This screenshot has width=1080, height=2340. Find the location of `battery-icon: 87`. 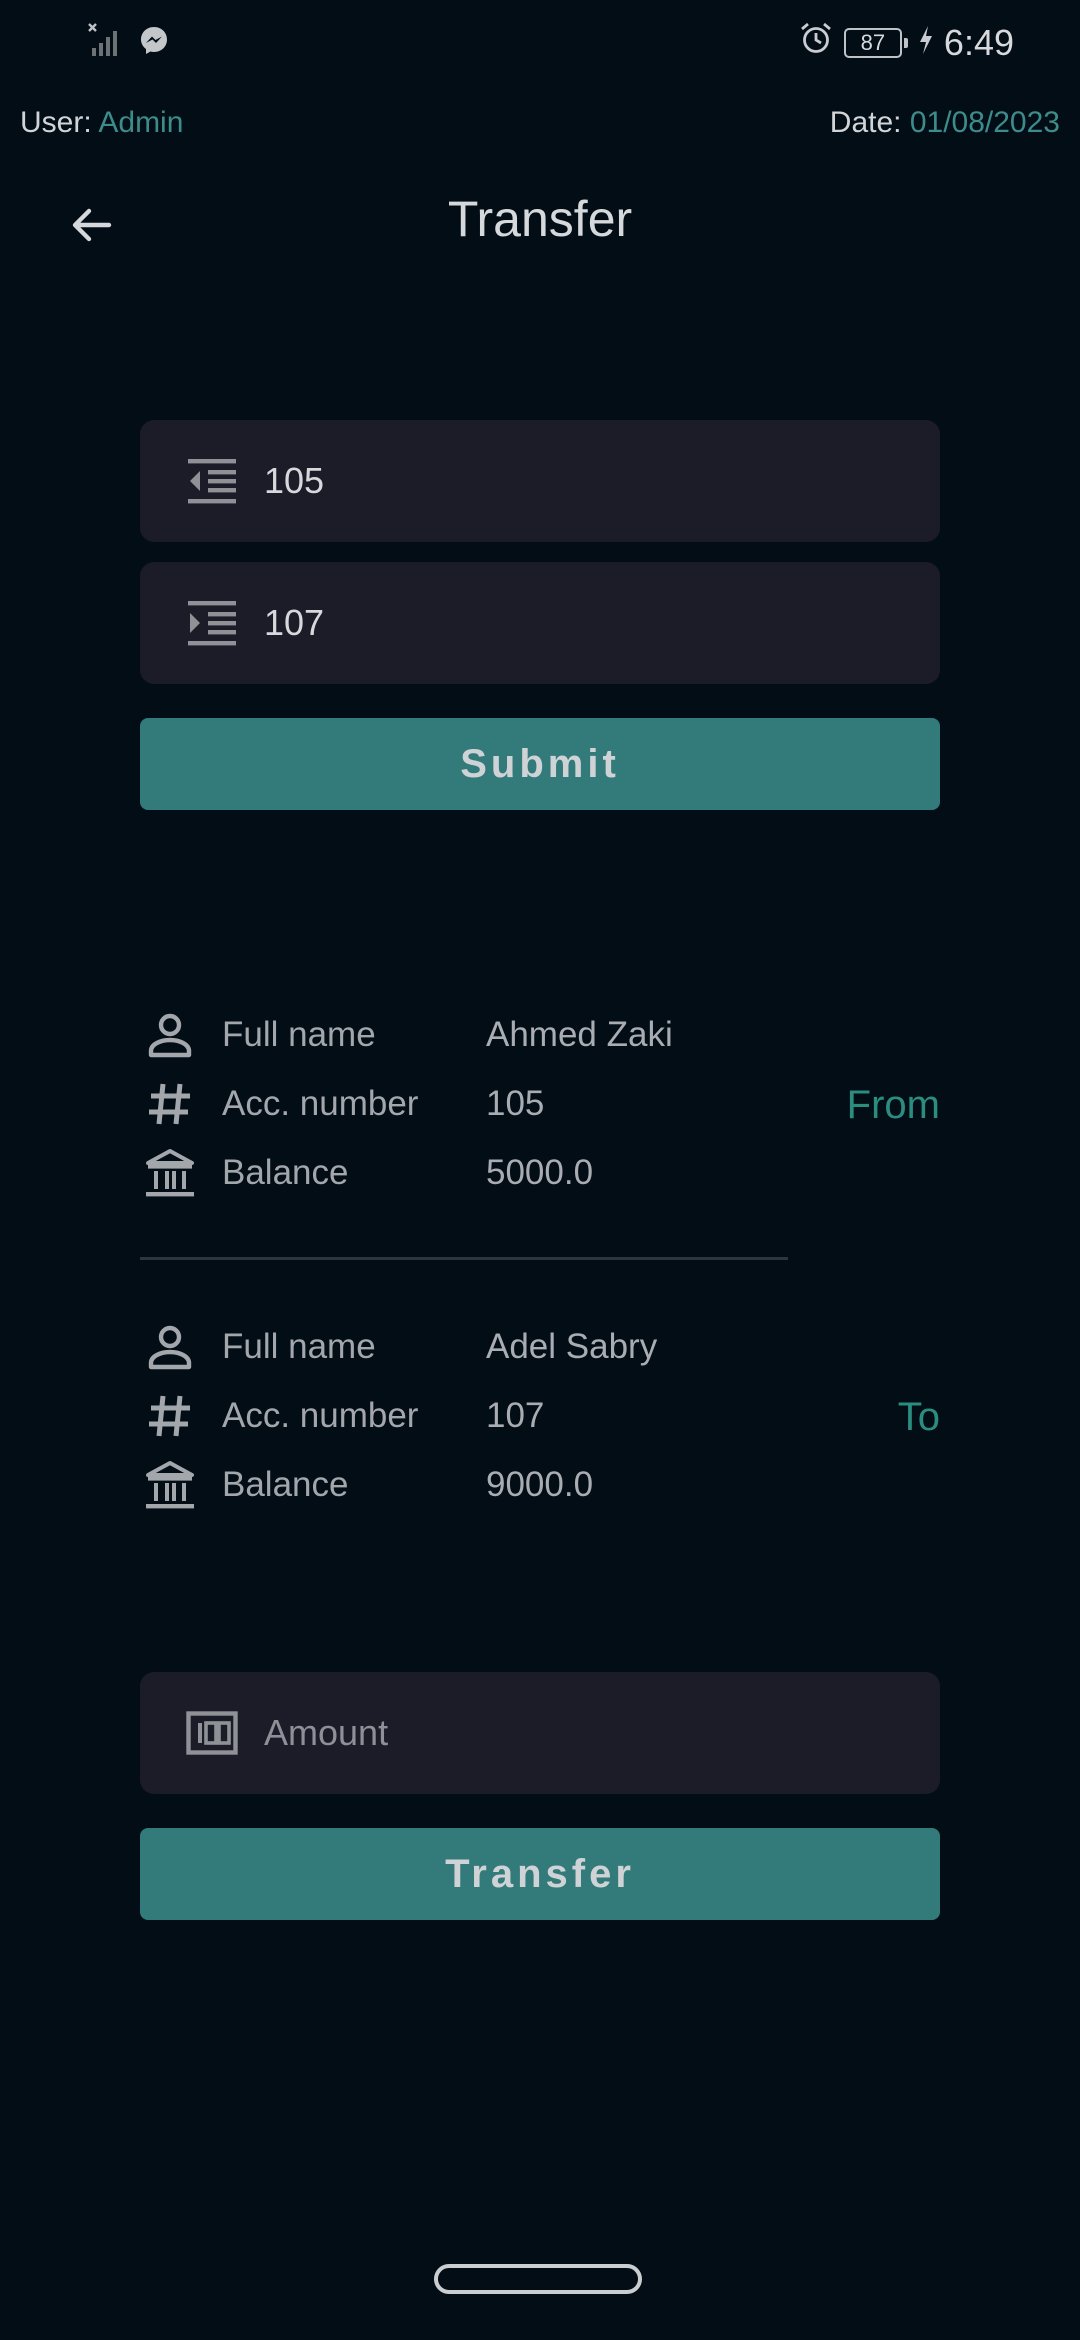

battery-icon: 87 is located at coordinates (875, 42).